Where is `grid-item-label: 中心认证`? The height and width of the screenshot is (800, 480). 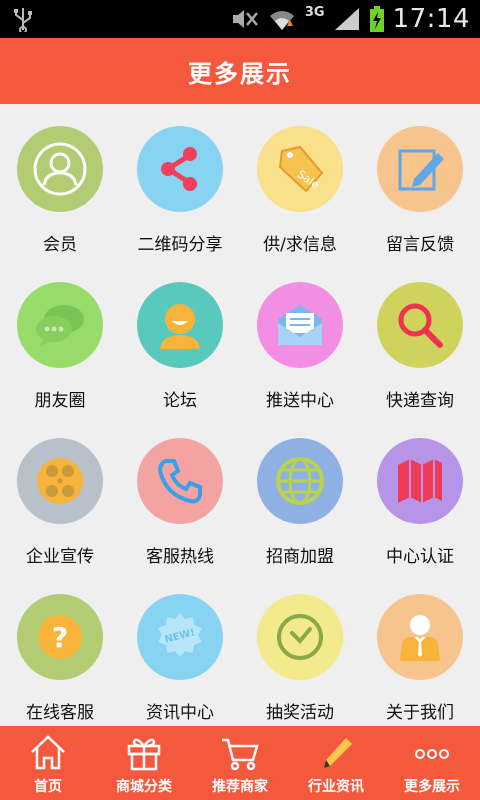
grid-item-label: 中心认证 is located at coordinates (420, 557).